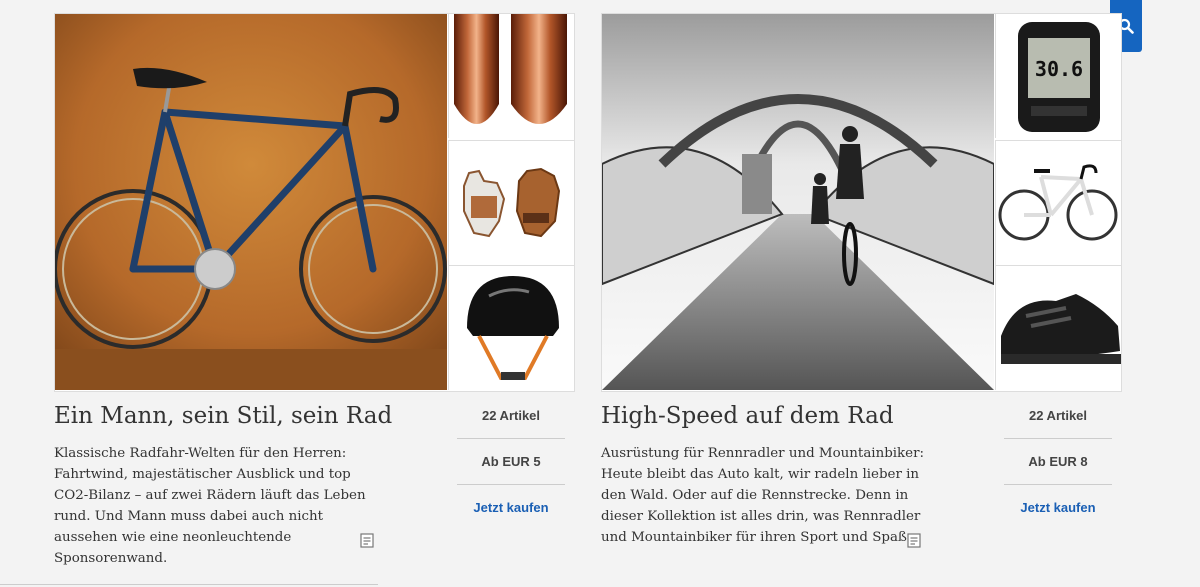  I want to click on divider, so click(189, 584).